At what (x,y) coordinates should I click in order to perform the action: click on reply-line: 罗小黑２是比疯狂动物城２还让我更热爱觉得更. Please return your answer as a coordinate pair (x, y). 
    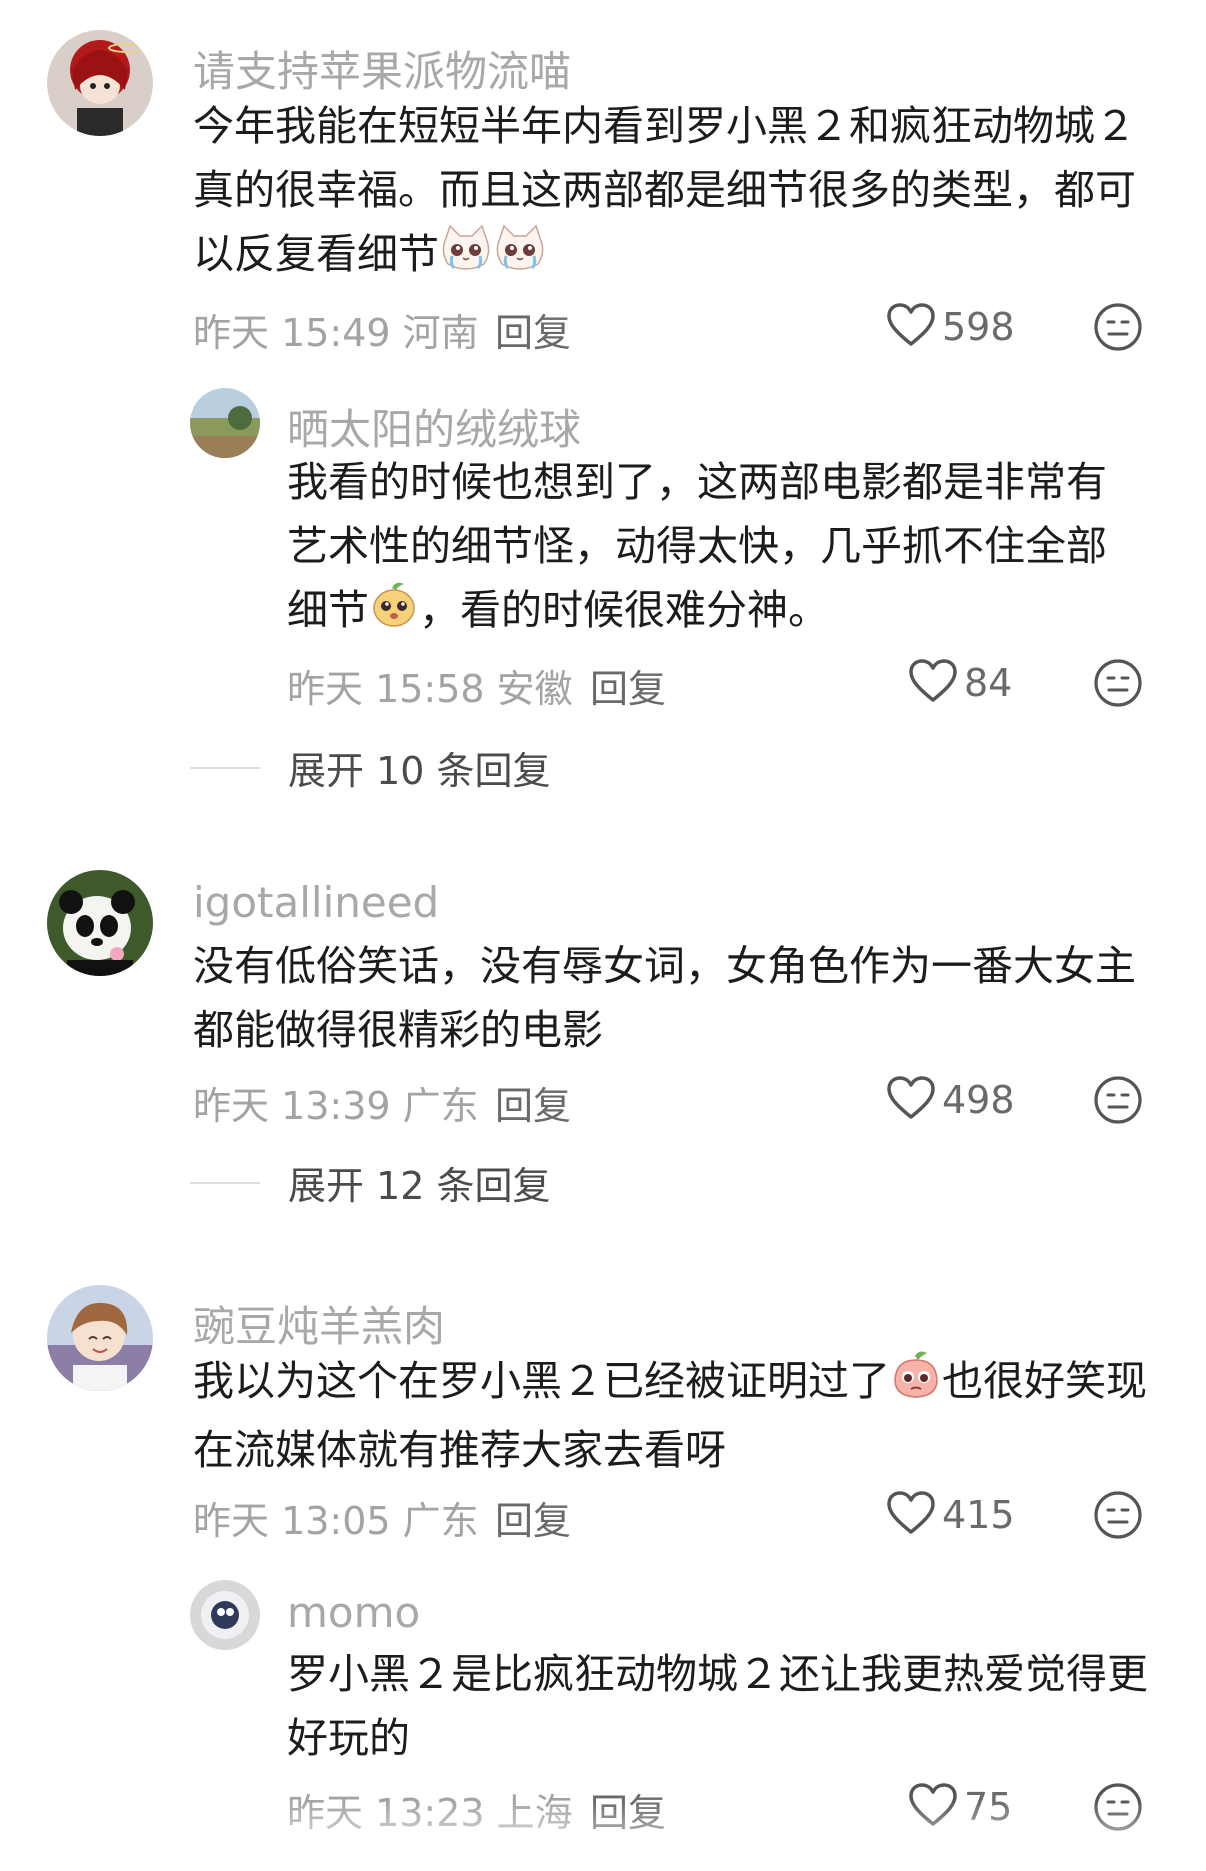
    Looking at the image, I should click on (717, 1674).